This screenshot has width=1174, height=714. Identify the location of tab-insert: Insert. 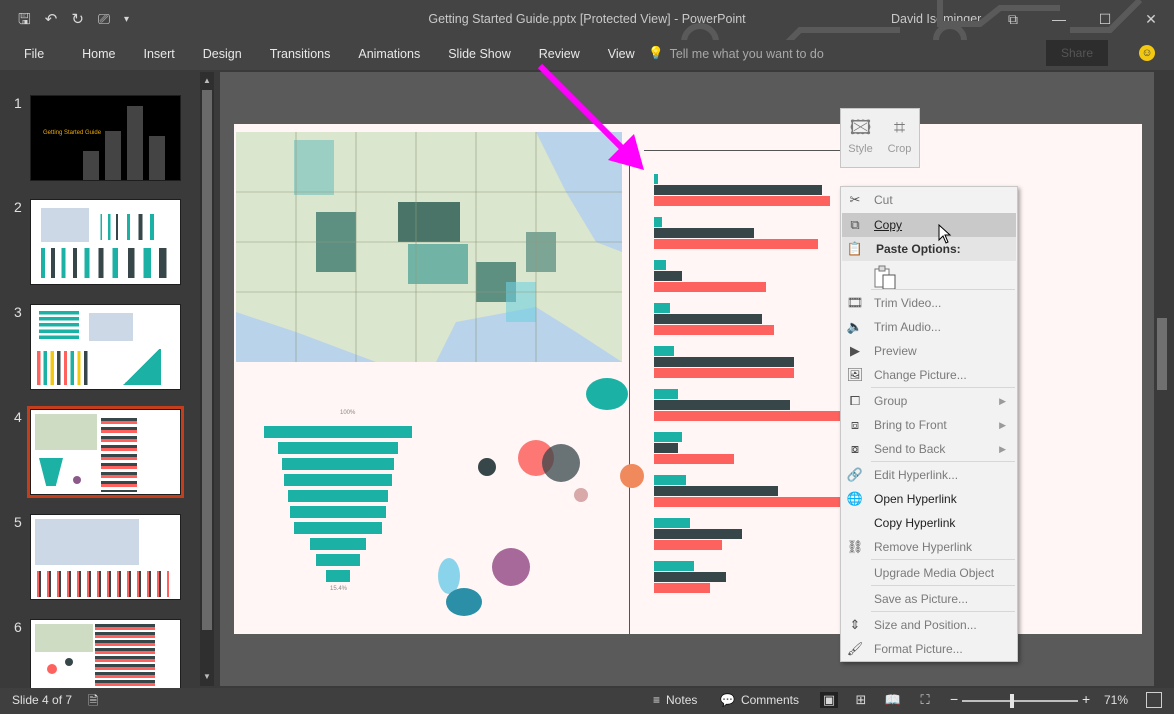
(159, 54).